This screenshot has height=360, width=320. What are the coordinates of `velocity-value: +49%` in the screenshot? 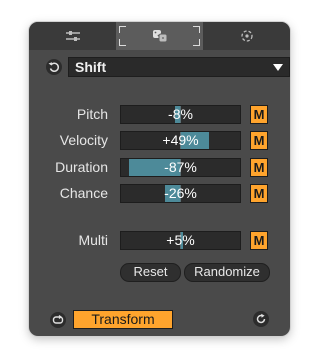 It's located at (180, 140).